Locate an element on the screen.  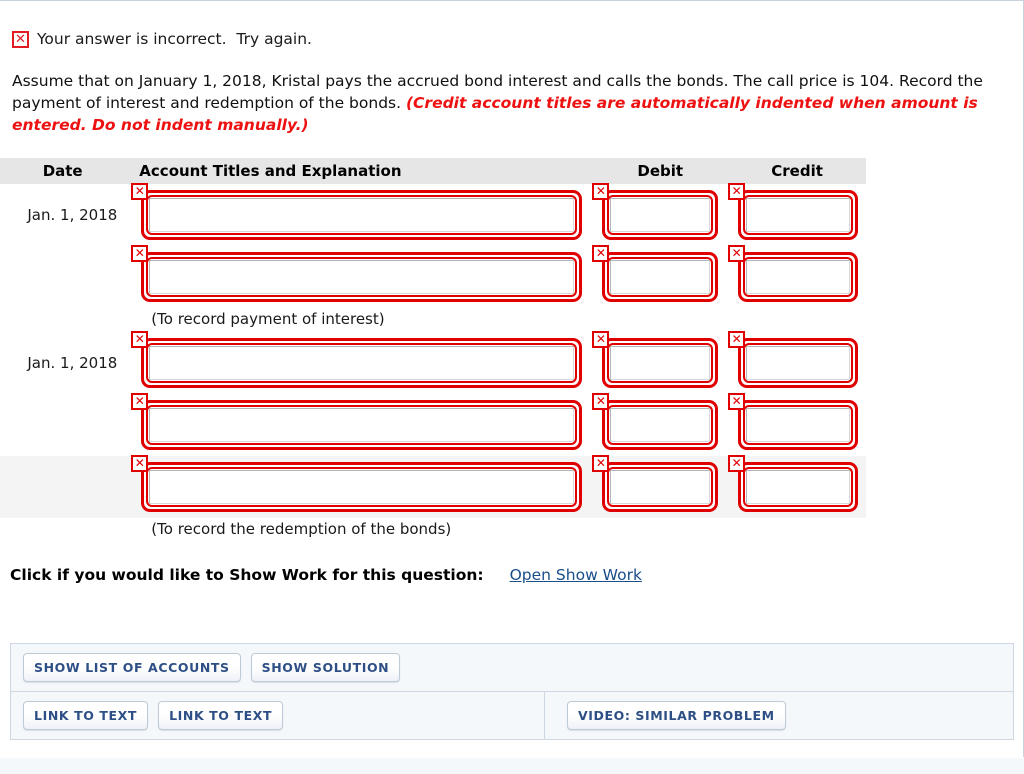
column-header-date: Date is located at coordinates (62, 171).